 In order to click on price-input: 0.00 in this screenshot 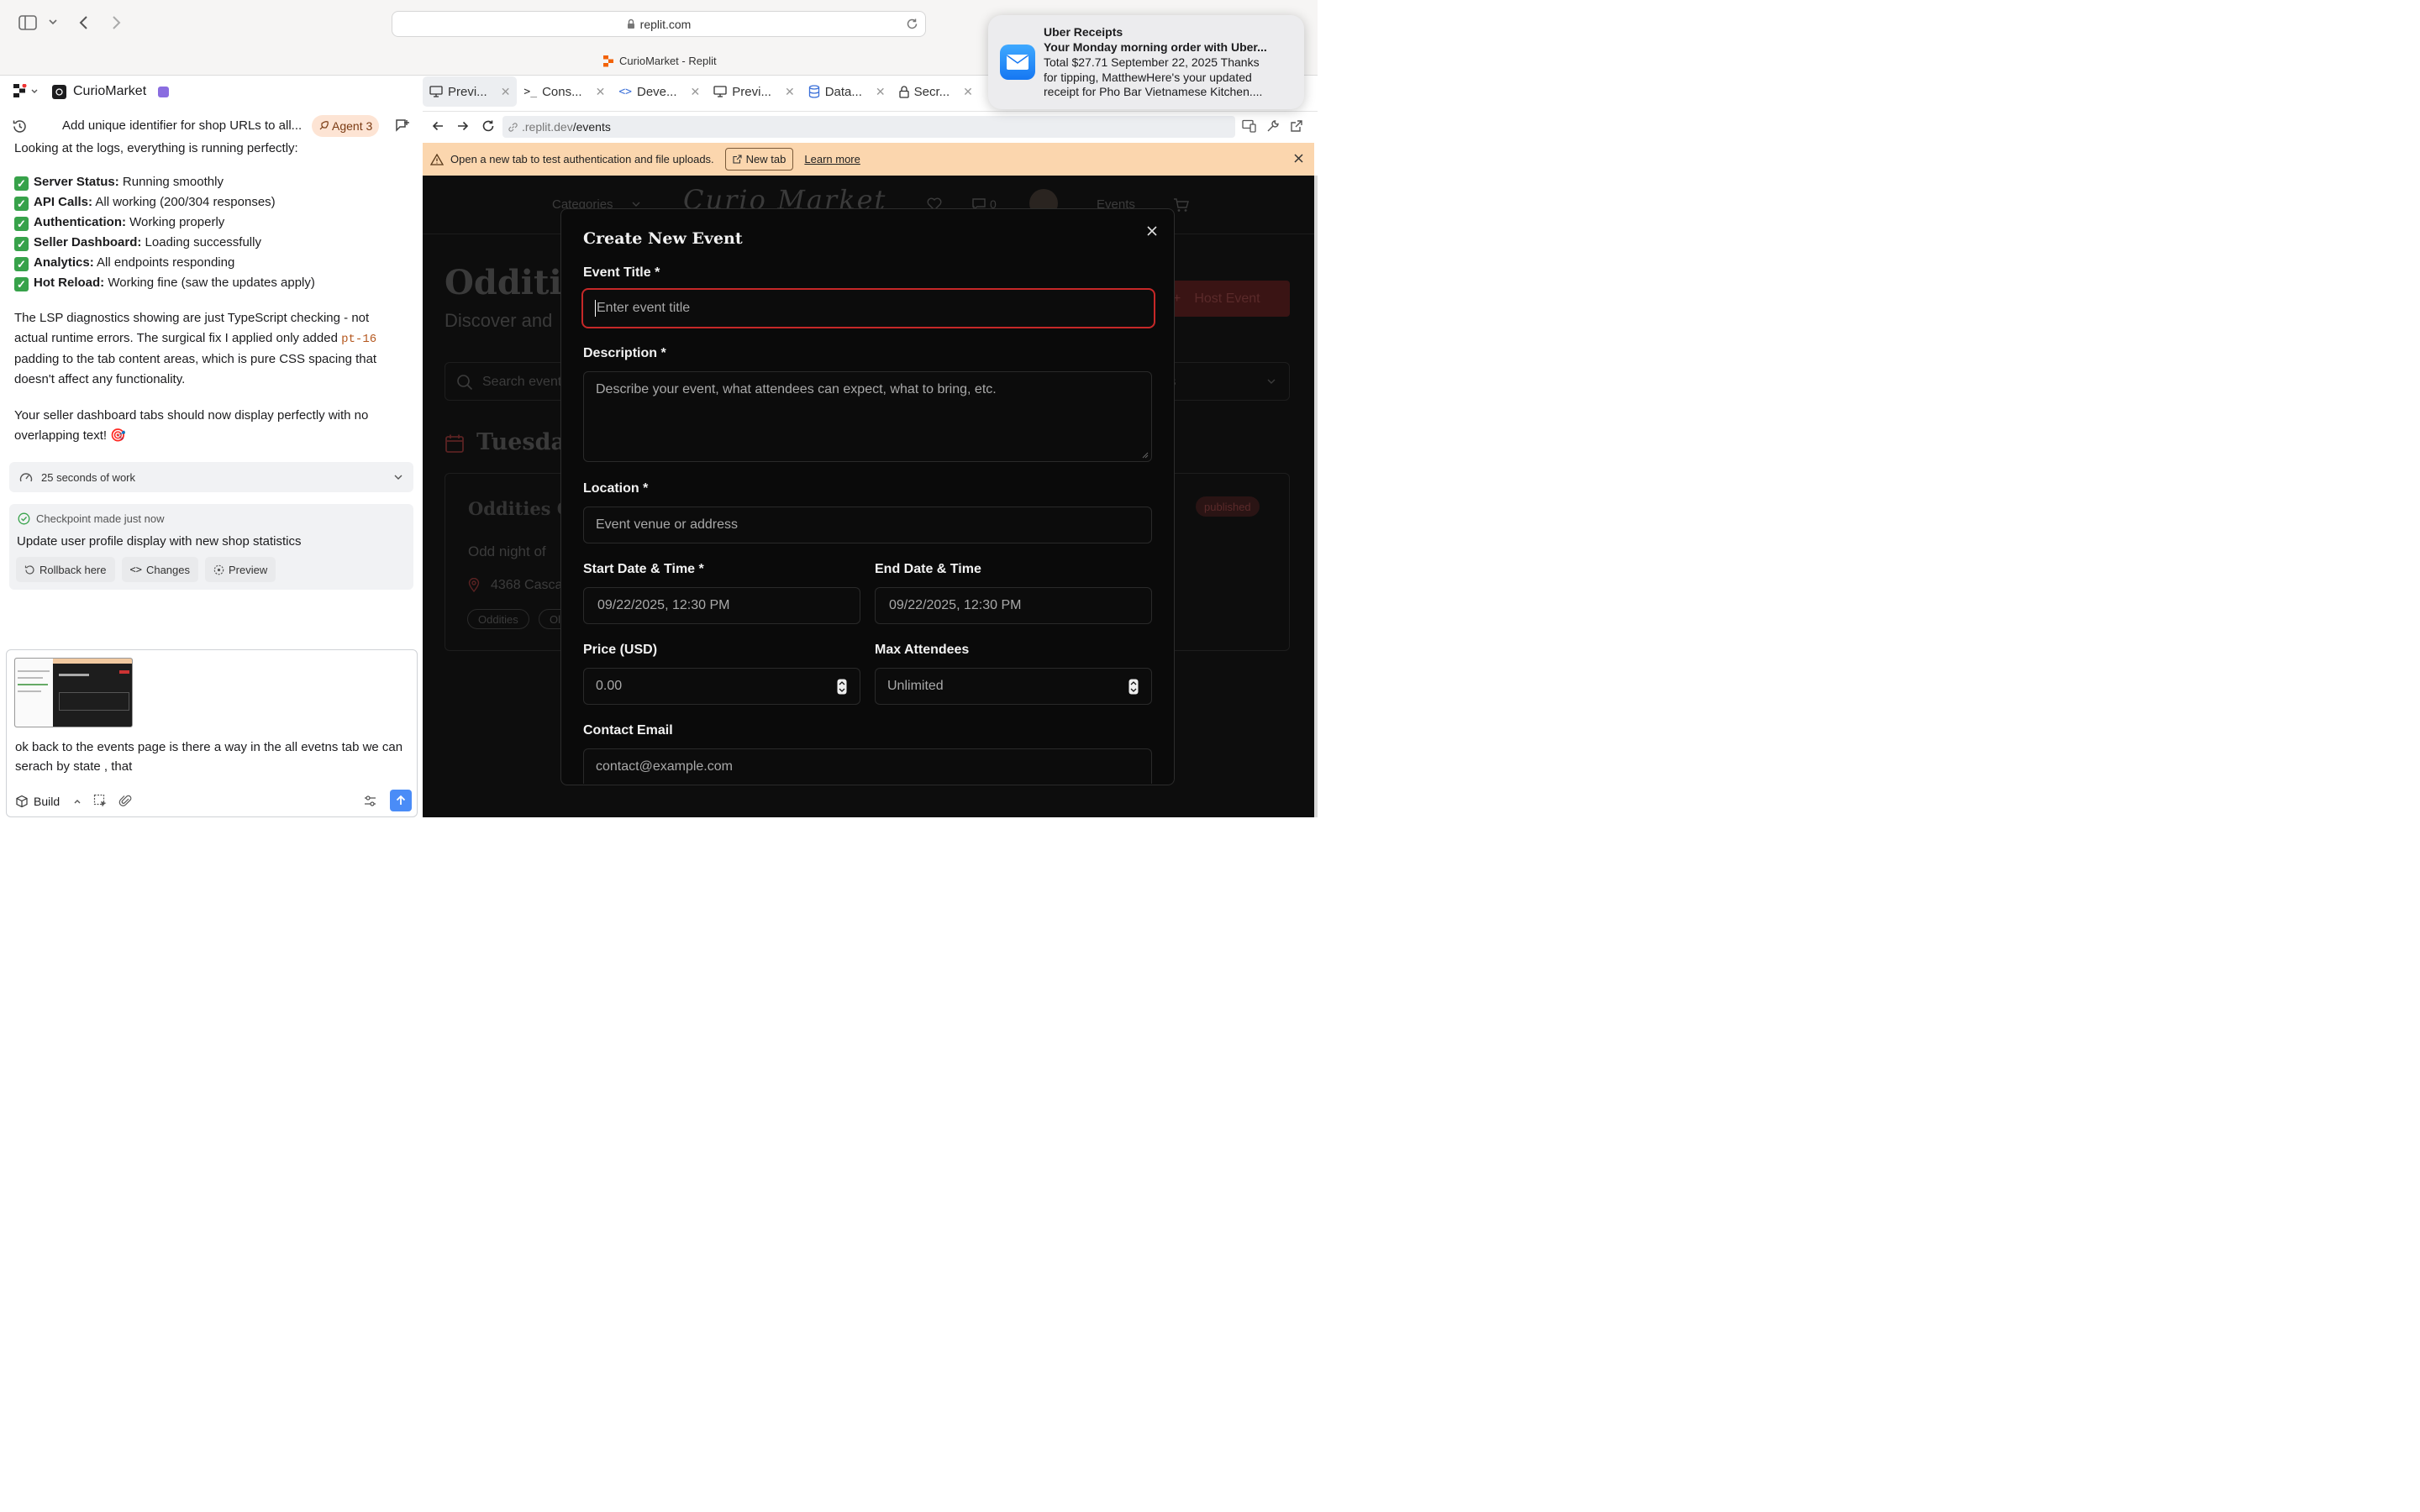, I will do `click(721, 686)`.